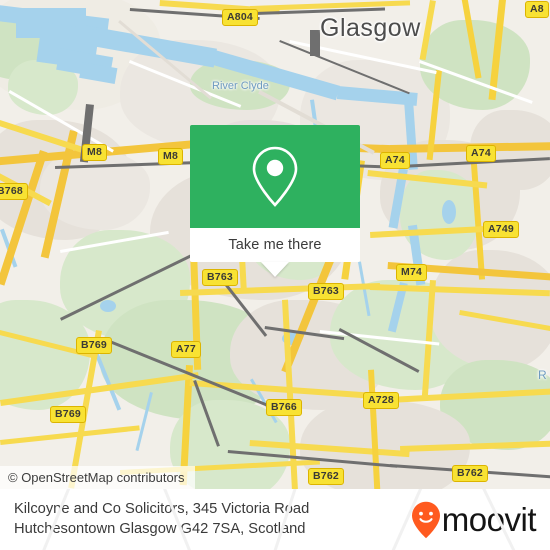  What do you see at coordinates (284, 407) in the screenshot?
I see `road-shield: B766` at bounding box center [284, 407].